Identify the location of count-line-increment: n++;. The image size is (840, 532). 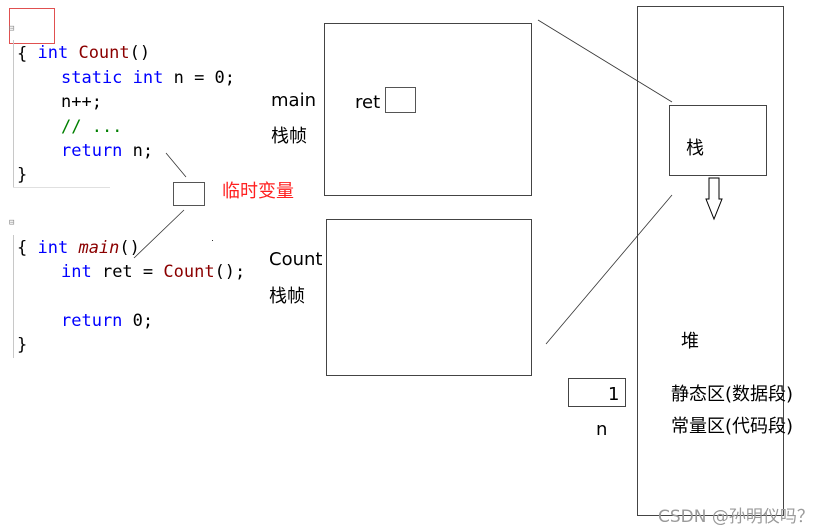
(81, 102).